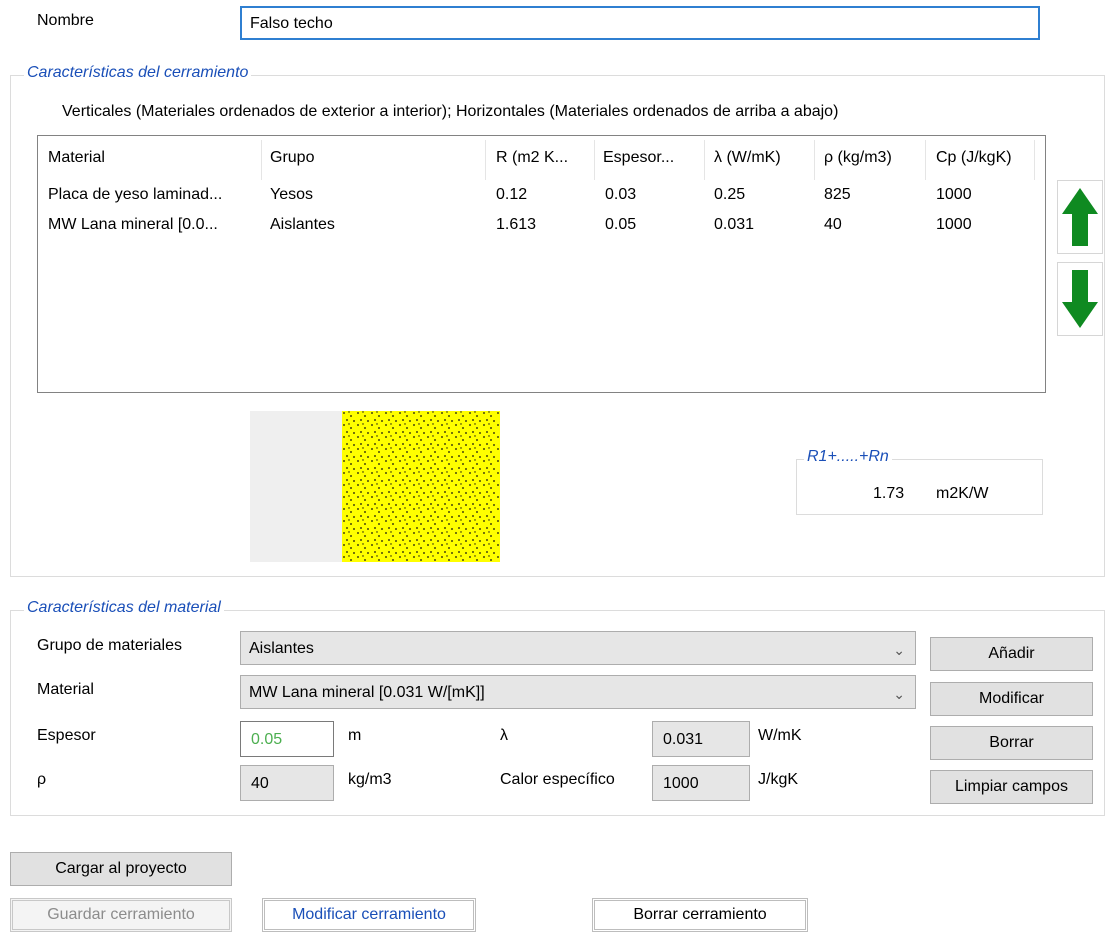  What do you see at coordinates (919, 487) in the screenshot?
I see `rsum-box` at bounding box center [919, 487].